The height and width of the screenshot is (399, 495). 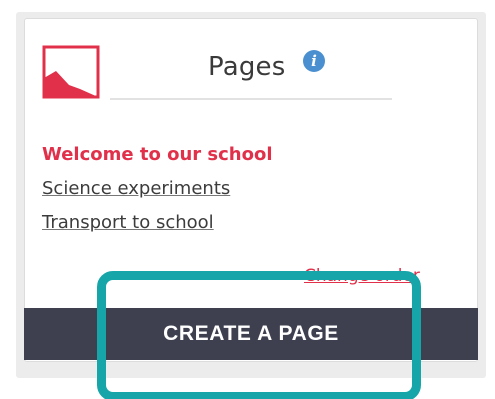 I want to click on info-icon: i, so click(x=314, y=61).